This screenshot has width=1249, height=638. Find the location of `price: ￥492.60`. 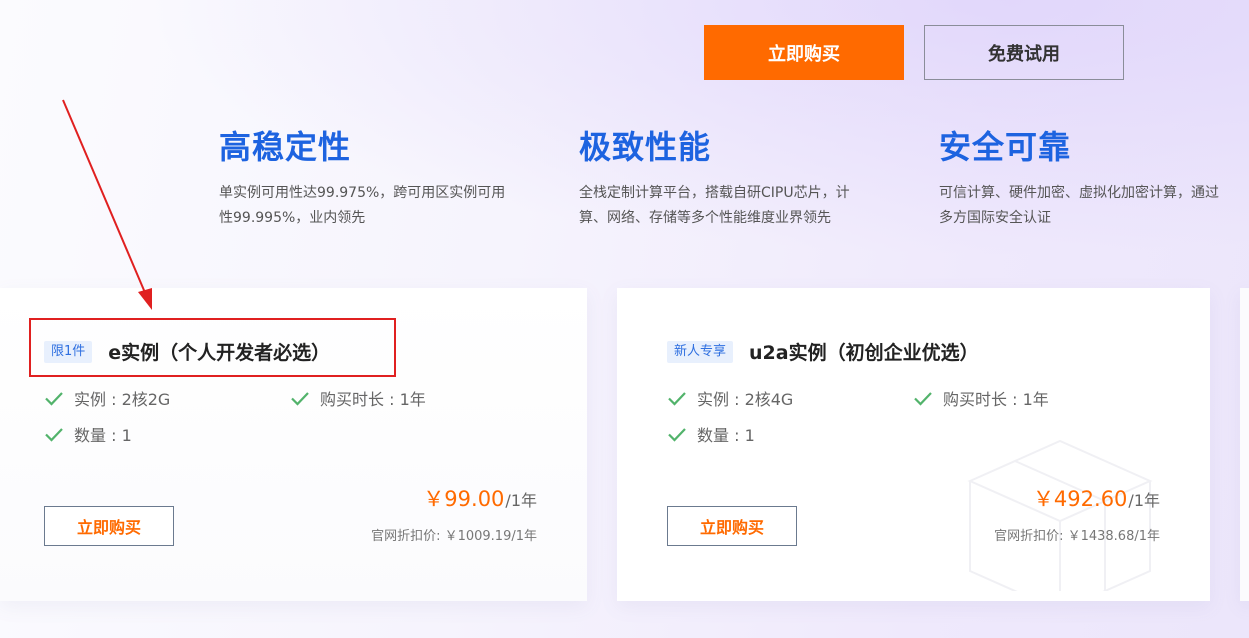

price: ￥492.60 is located at coordinates (1080, 499).